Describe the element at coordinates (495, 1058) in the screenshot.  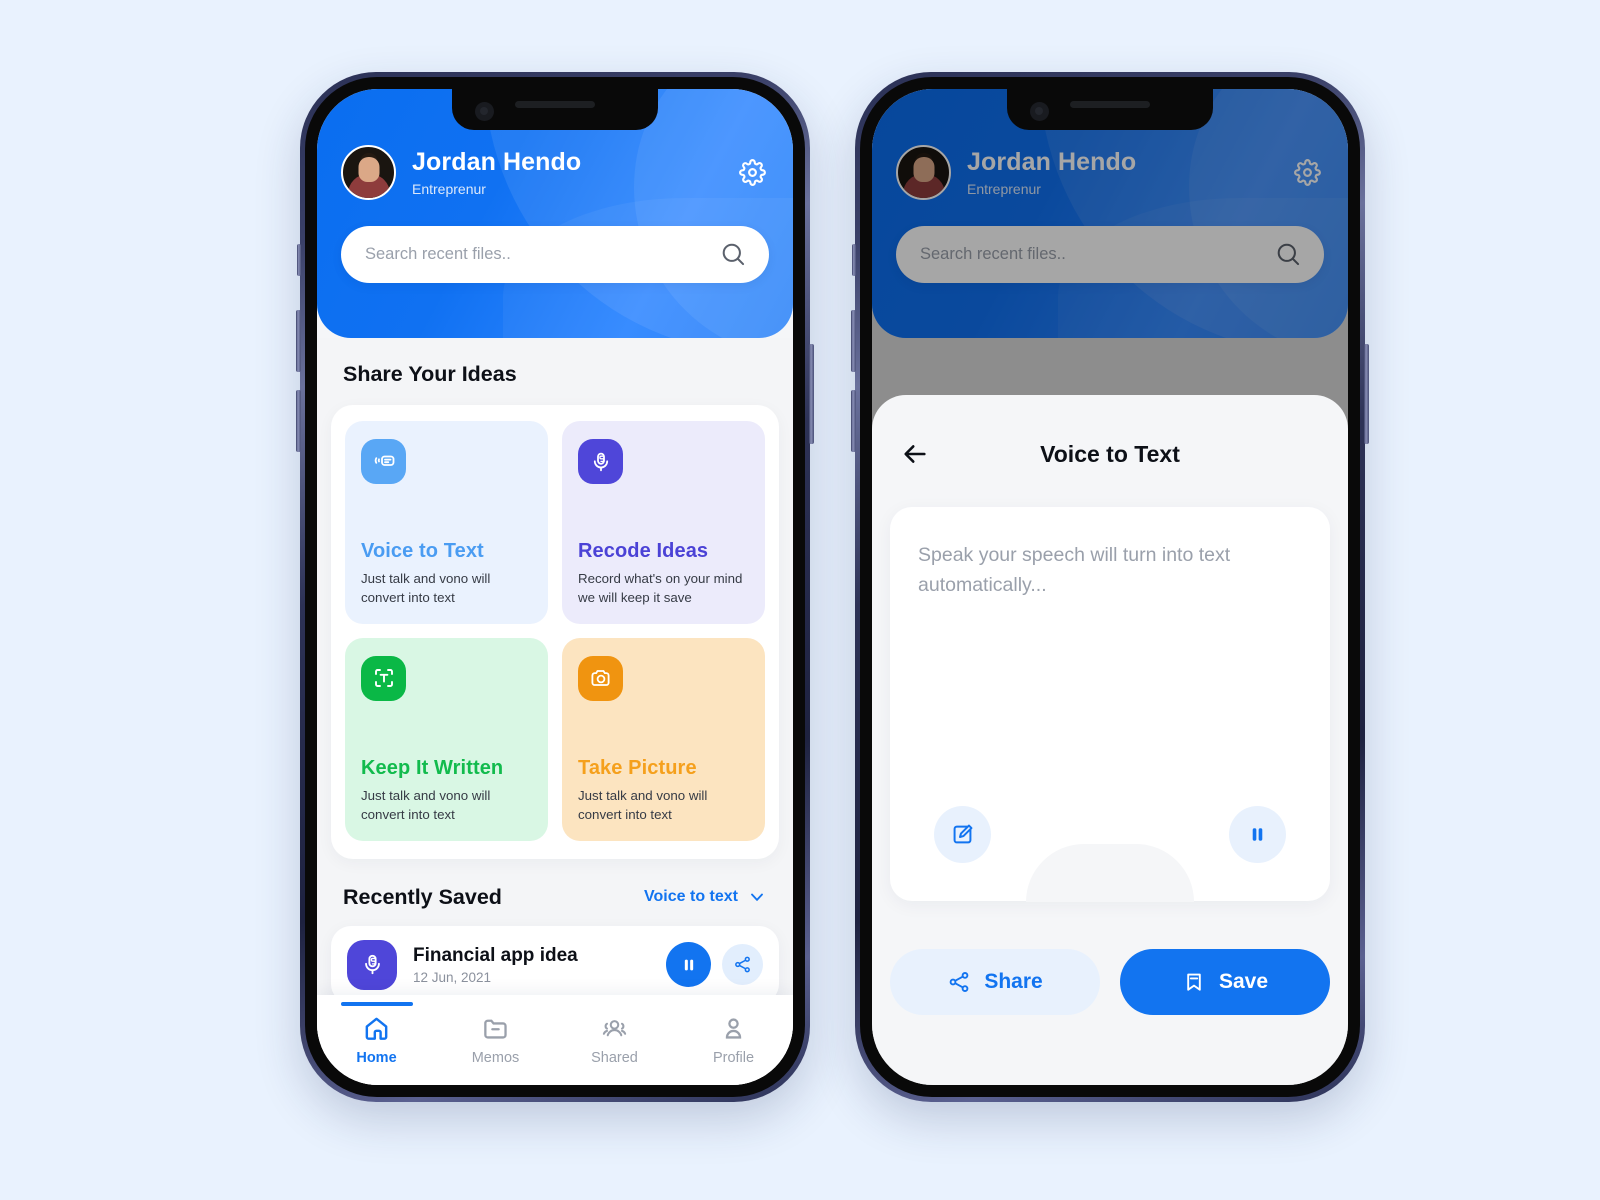
I see `tab-label: Memos` at that location.